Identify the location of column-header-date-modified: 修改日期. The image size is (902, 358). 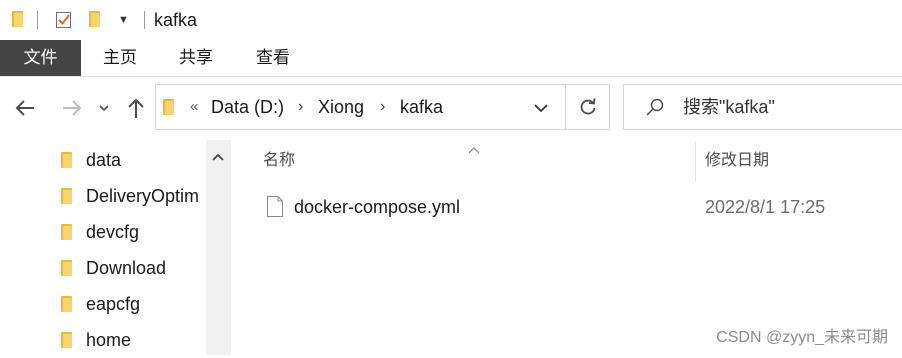
(737, 161).